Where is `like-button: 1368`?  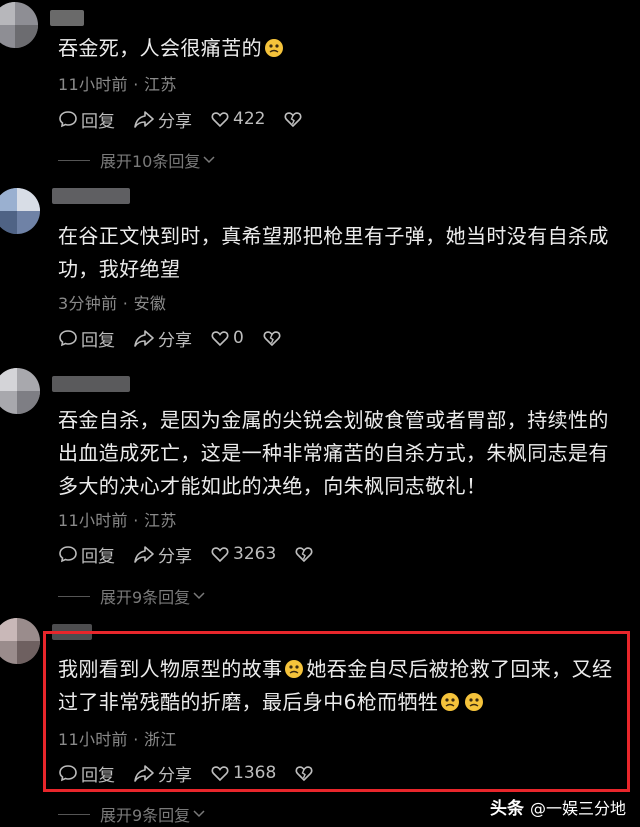 like-button: 1368 is located at coordinates (243, 773).